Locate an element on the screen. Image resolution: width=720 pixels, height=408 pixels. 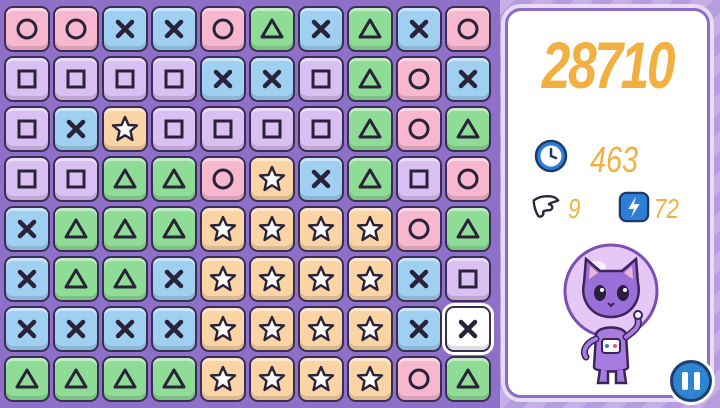
astronaut-cat-mascot is located at coordinates (611, 314).